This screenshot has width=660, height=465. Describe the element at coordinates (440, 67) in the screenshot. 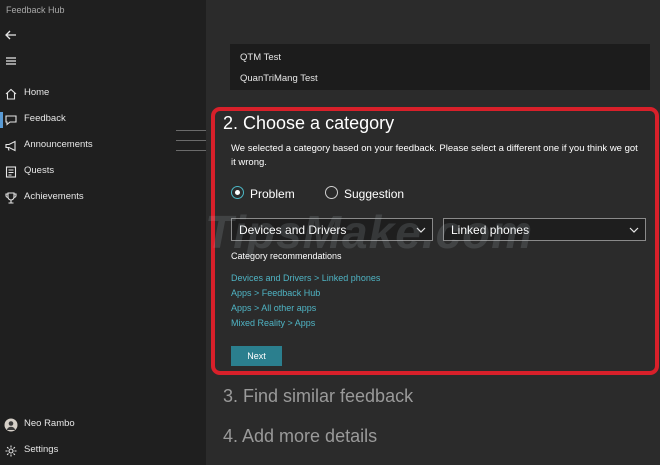

I see `previous-feedback-list: QTM Test QuanTriMang Test` at that location.